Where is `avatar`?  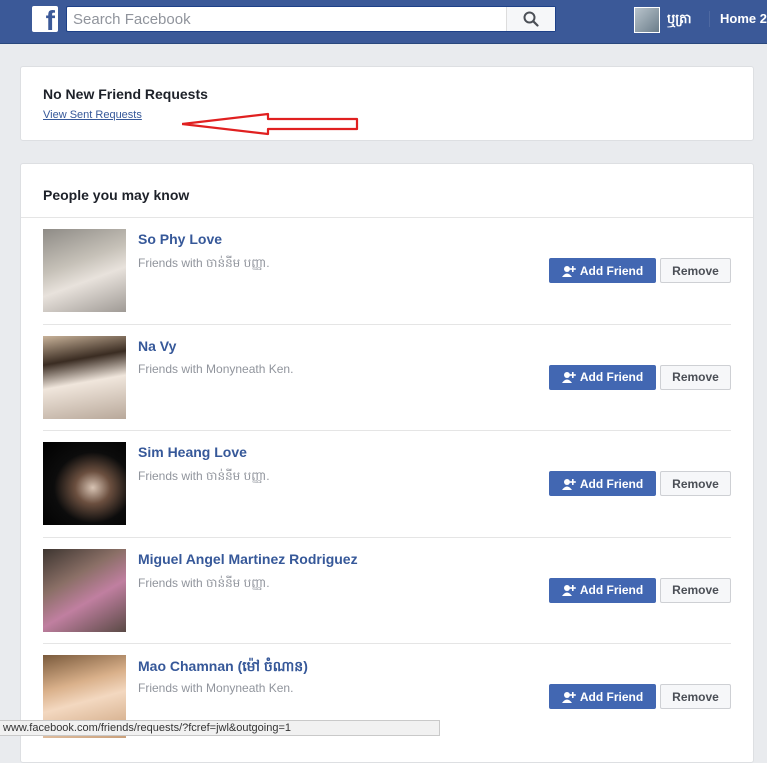 avatar is located at coordinates (647, 20).